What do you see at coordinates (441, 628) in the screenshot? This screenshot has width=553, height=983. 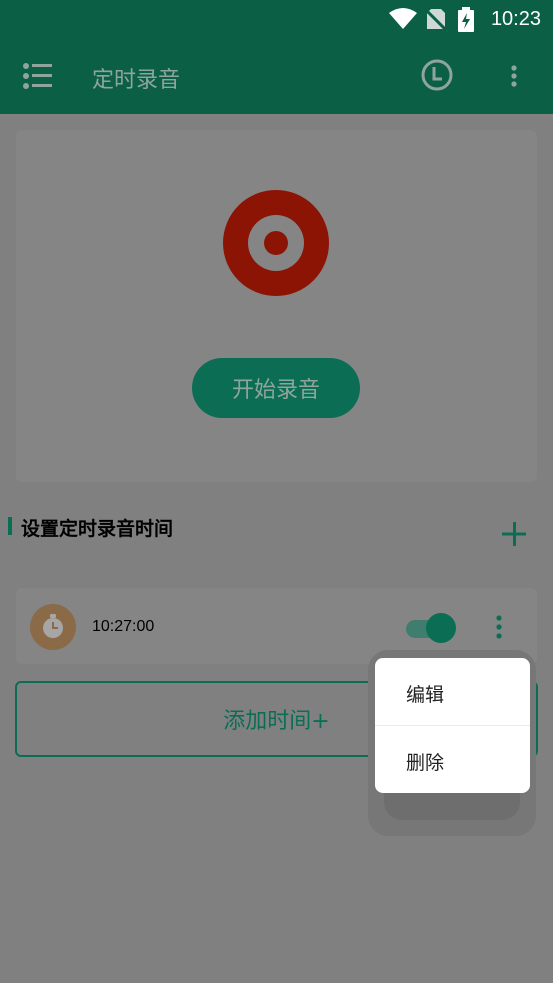 I see `toggle-thumb` at bounding box center [441, 628].